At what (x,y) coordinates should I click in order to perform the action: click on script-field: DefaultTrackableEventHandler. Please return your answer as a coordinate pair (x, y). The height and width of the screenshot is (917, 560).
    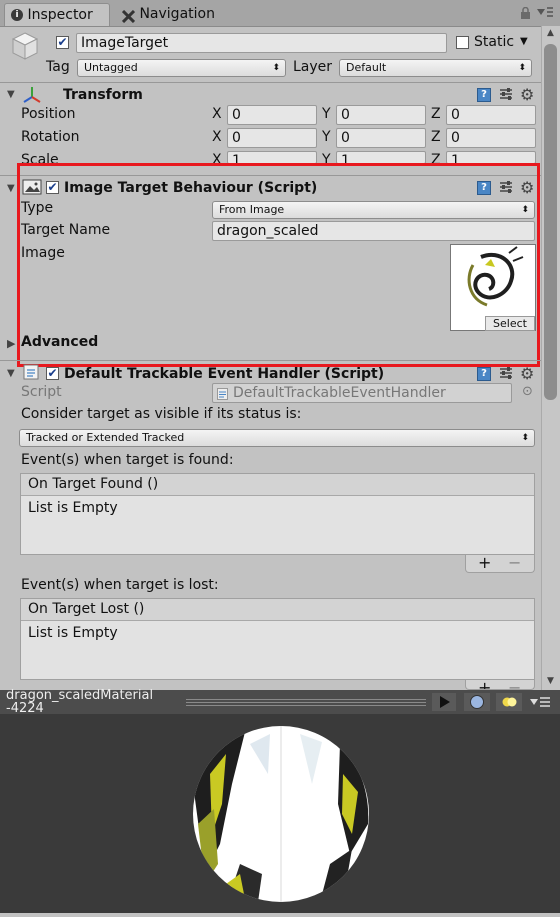
    Looking at the image, I should click on (362, 393).